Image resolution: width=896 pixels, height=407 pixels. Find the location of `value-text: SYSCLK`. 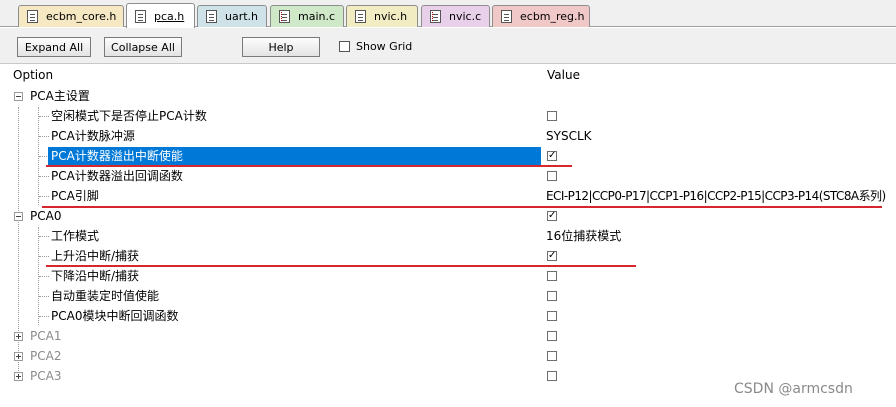

value-text: SYSCLK is located at coordinates (569, 136).